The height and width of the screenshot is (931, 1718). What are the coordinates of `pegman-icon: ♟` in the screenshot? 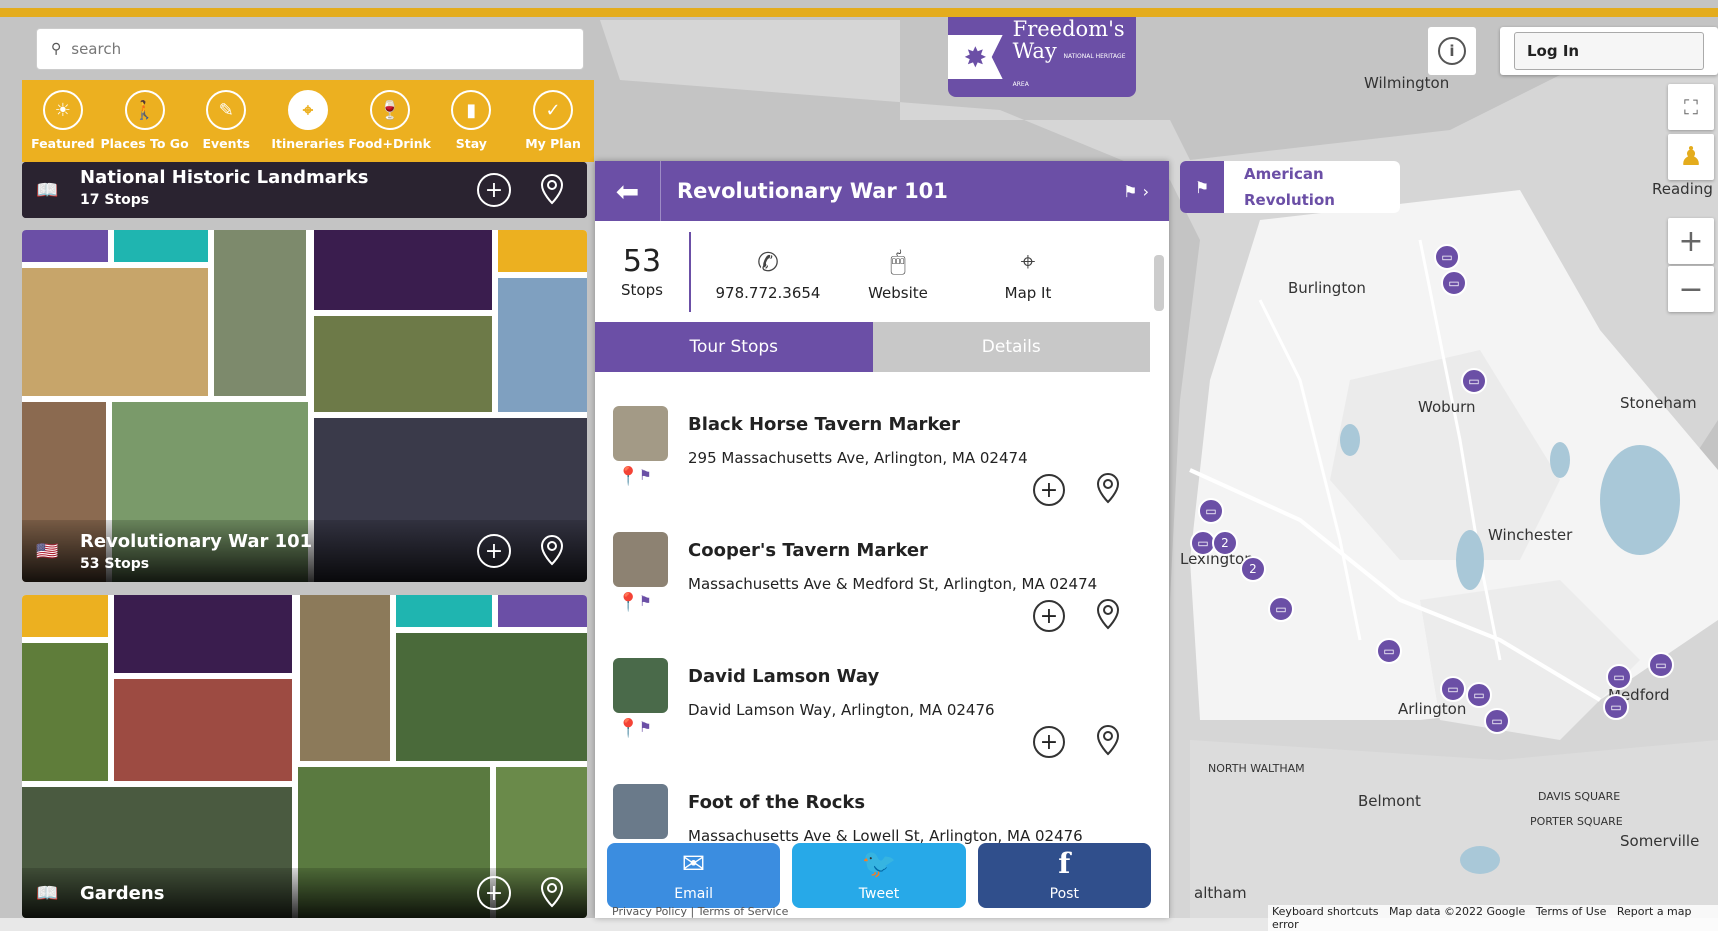 It's located at (1691, 157).